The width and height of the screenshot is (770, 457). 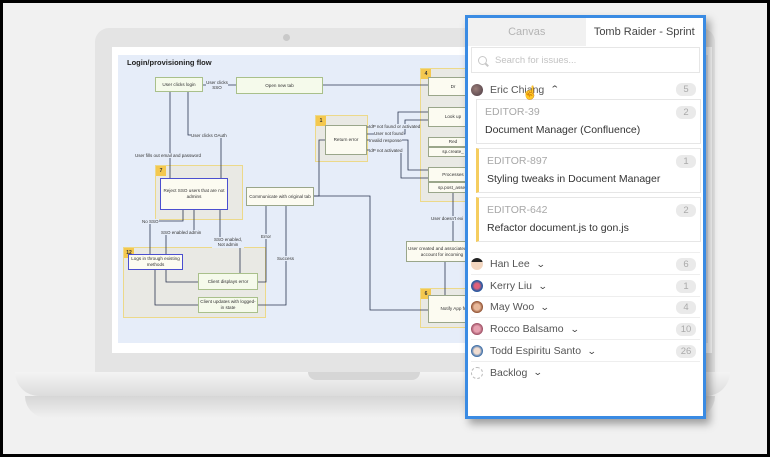 I want to click on node-user-clicks-login: User clicks login, so click(x=179, y=84).